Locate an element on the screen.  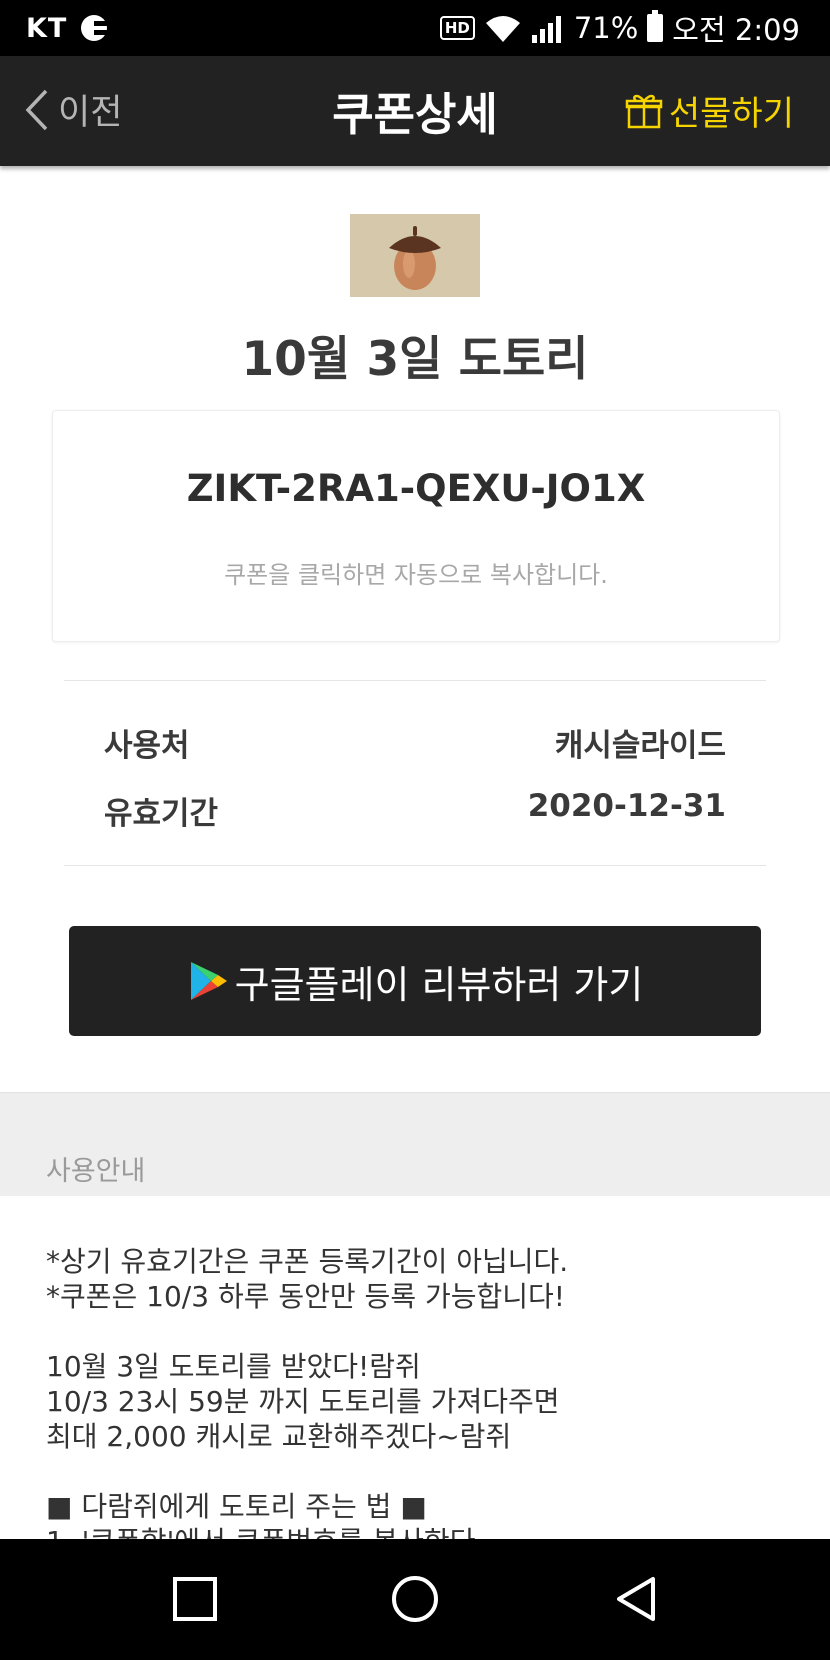
circle-icon is located at coordinates (415, 1599).